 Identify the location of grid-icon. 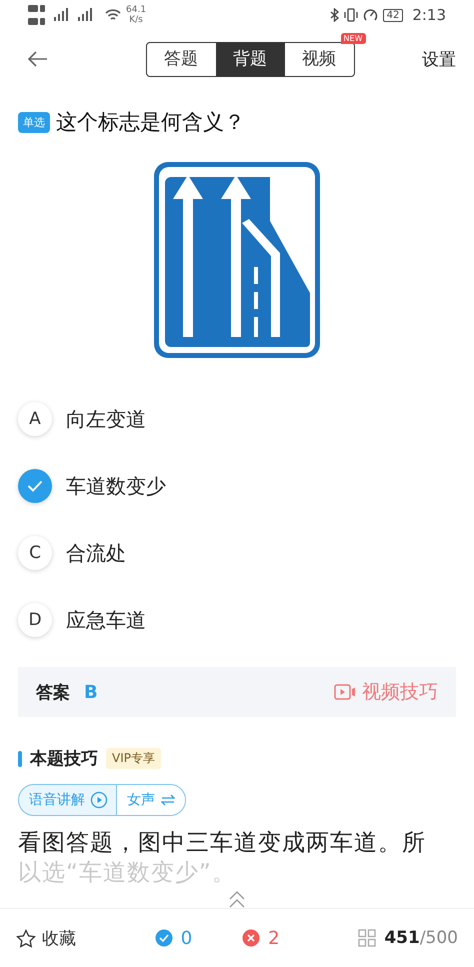
(367, 938).